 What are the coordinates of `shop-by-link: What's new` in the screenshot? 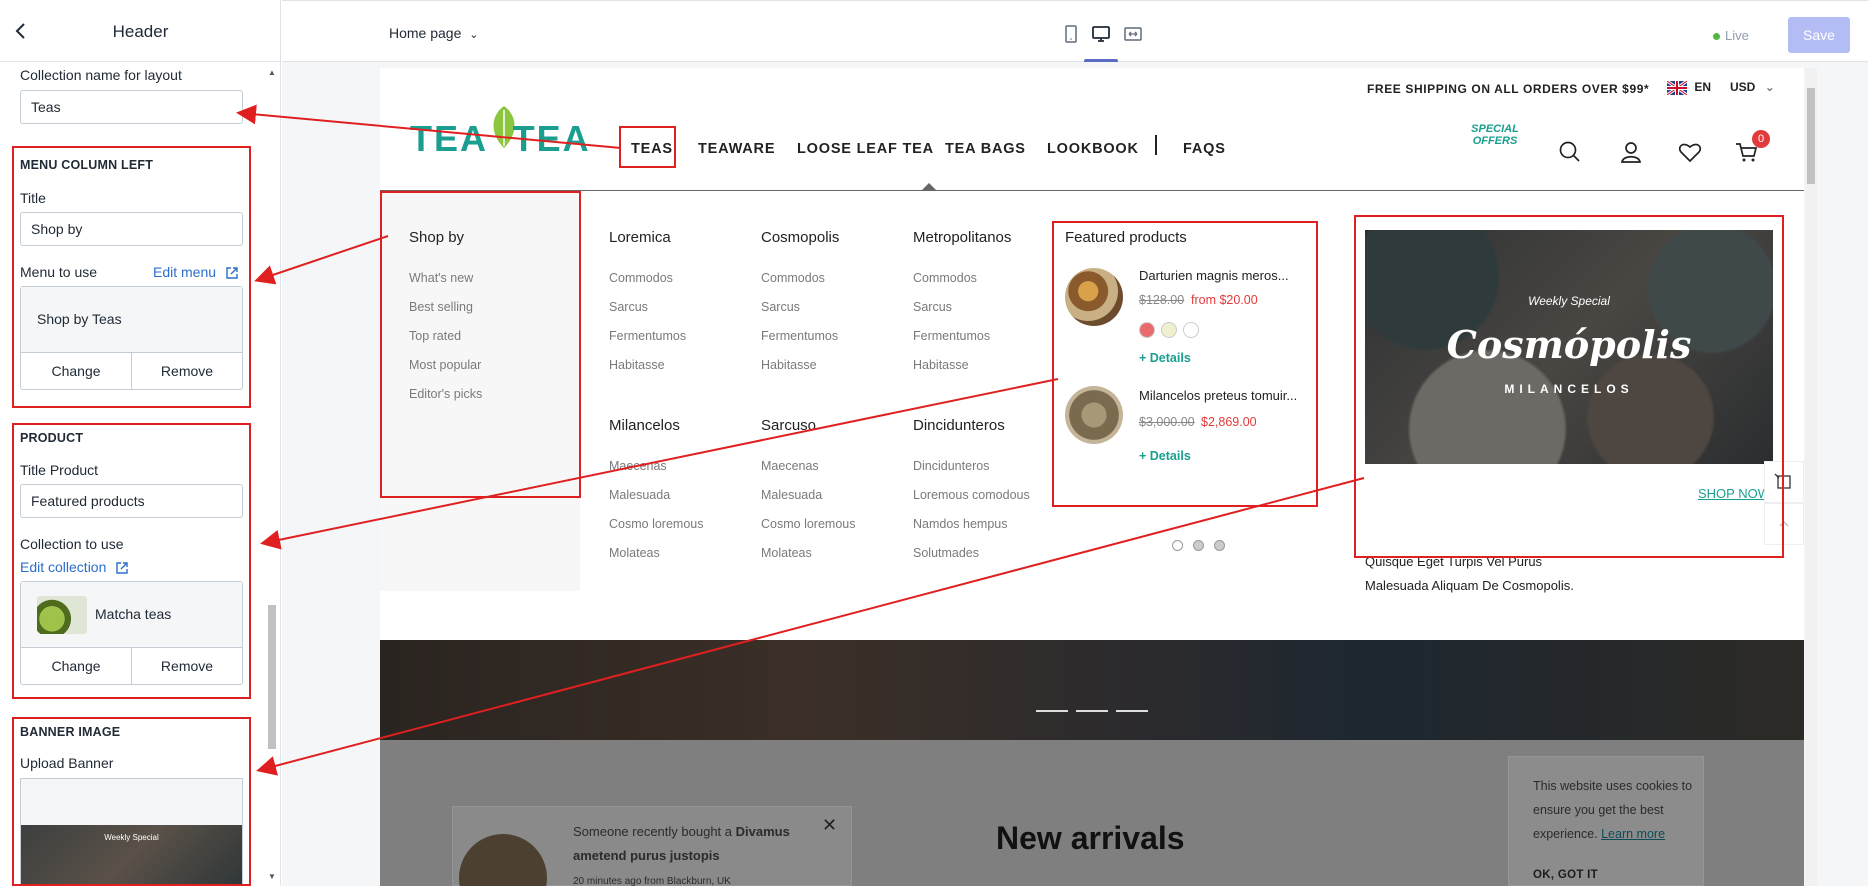 It's located at (441, 278).